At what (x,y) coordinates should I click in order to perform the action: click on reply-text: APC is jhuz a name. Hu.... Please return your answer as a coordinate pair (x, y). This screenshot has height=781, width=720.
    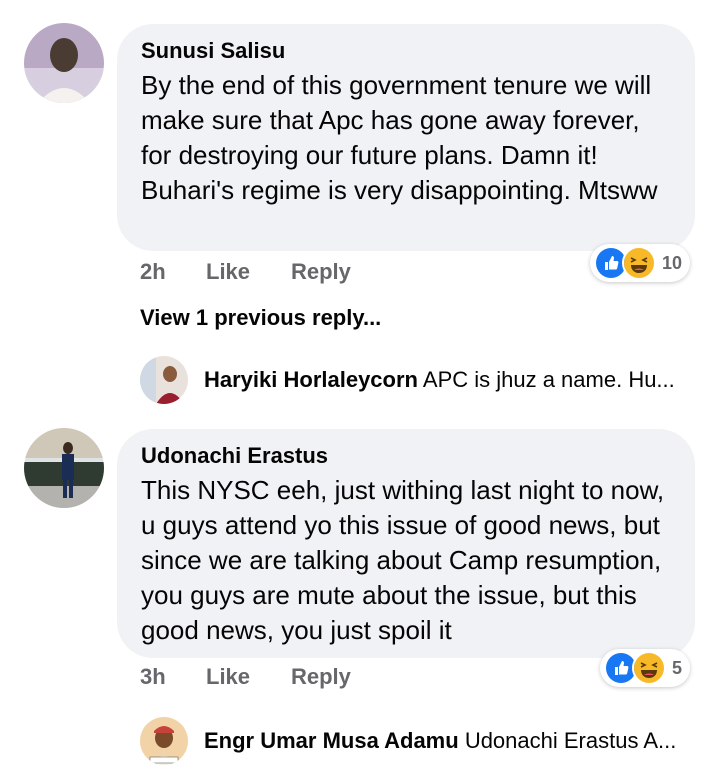
    Looking at the image, I should click on (548, 379).